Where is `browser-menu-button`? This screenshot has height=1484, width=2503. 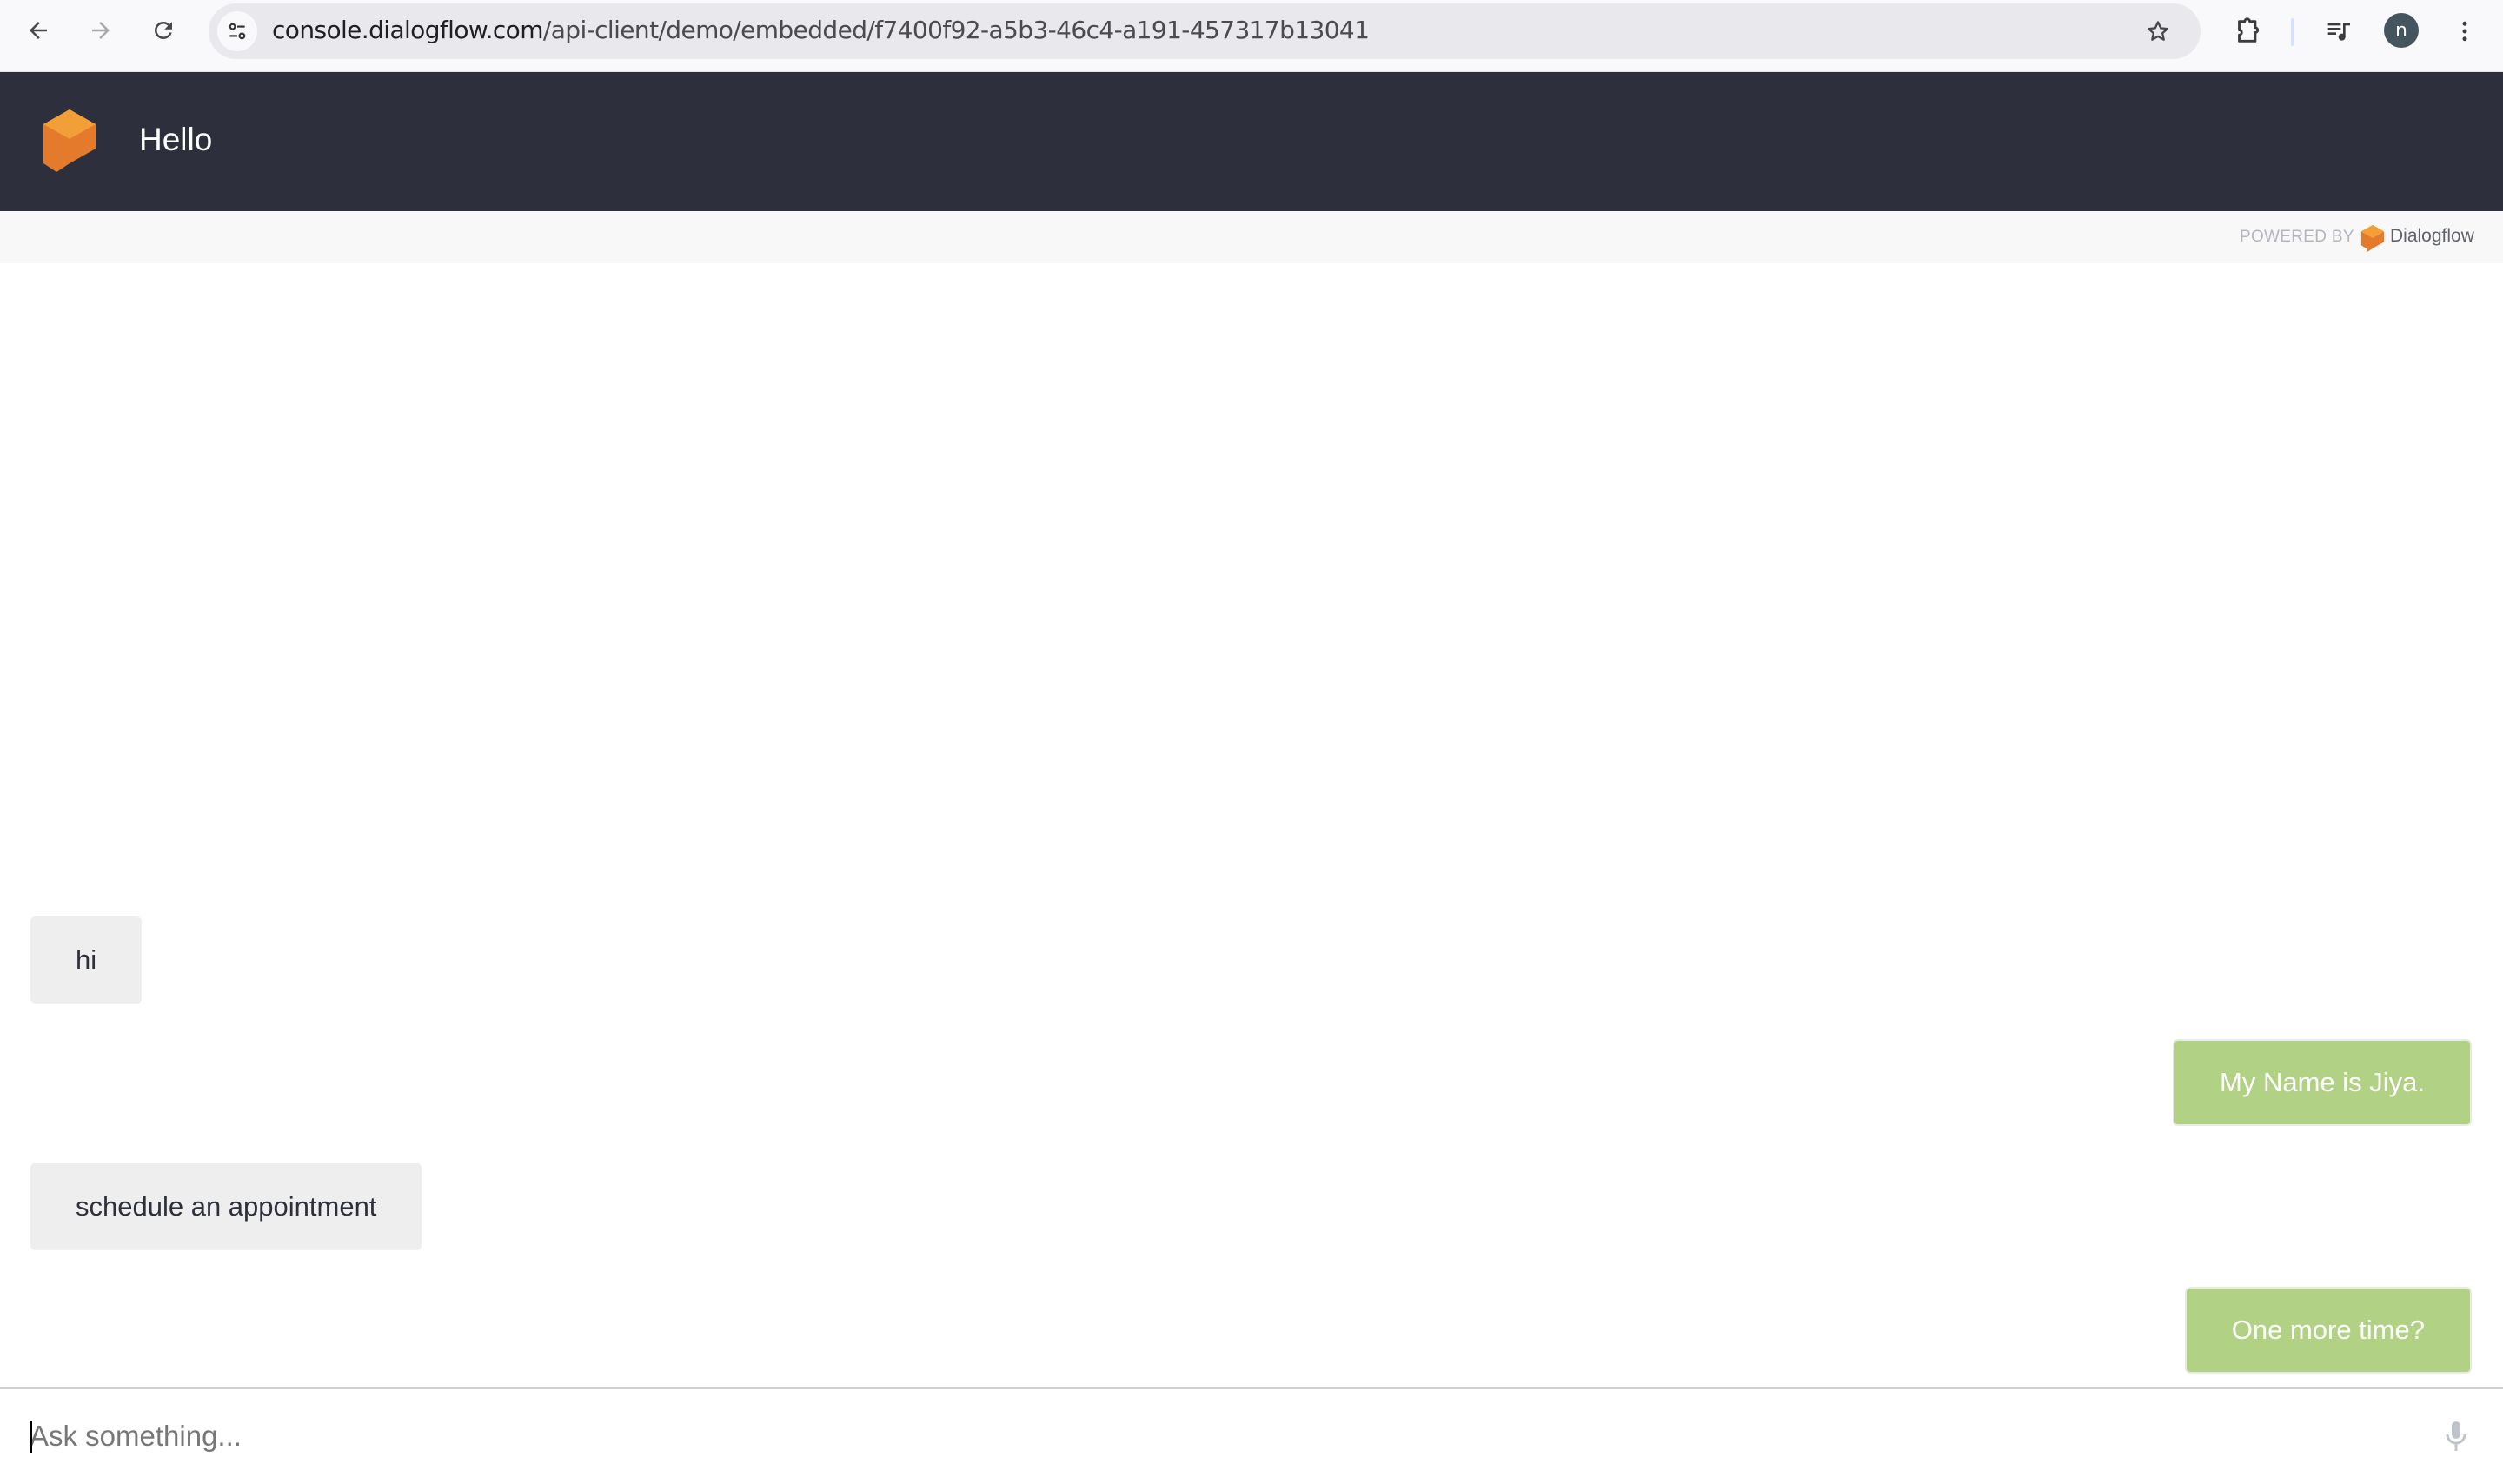 browser-menu-button is located at coordinates (2464, 31).